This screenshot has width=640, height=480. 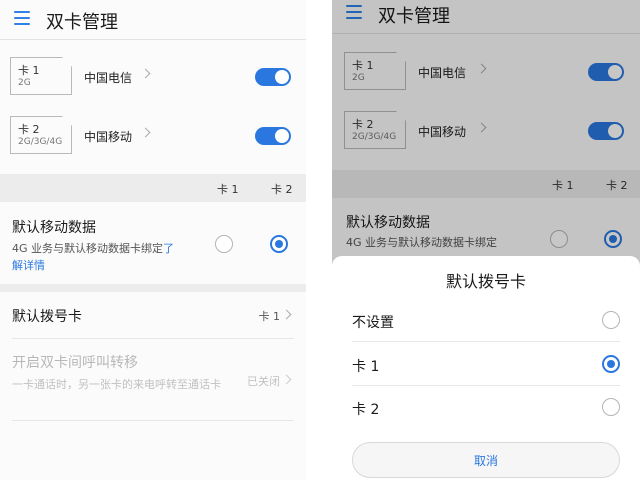 I want to click on option-label: 卡 2, so click(x=366, y=410).